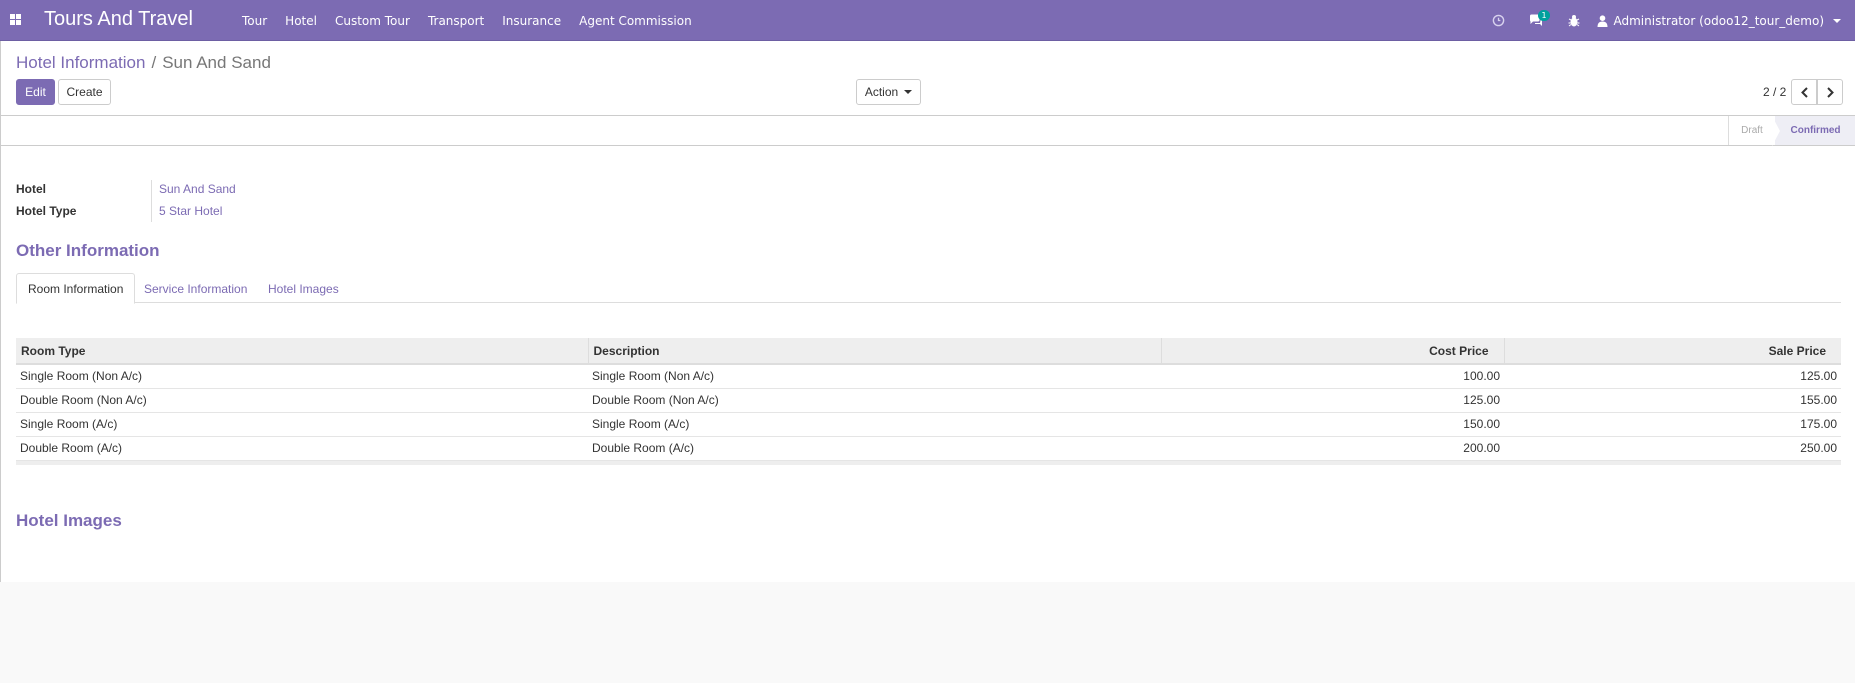 Image resolution: width=1855 pixels, height=683 pixels. Describe the element at coordinates (88, 250) in the screenshot. I see `other-information-heading: Other Information` at that location.